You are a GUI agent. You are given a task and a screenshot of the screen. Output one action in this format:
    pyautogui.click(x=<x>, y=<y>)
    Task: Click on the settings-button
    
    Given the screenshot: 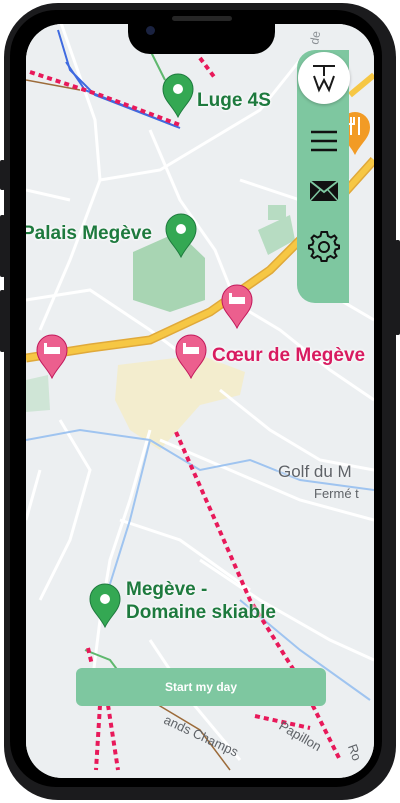 What is the action you would take?
    pyautogui.click(x=324, y=247)
    